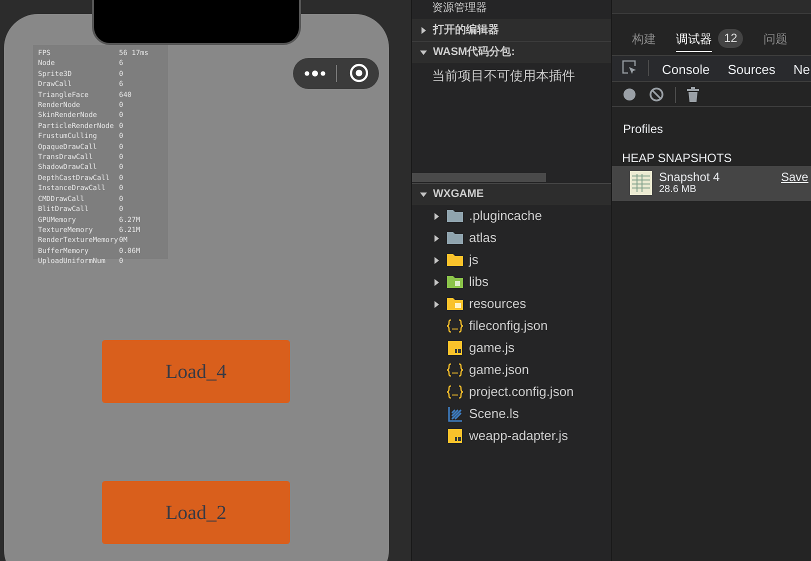 This screenshot has width=811, height=561. Describe the element at coordinates (694, 41) in the screenshot. I see `panel-tab: 调试器` at that location.